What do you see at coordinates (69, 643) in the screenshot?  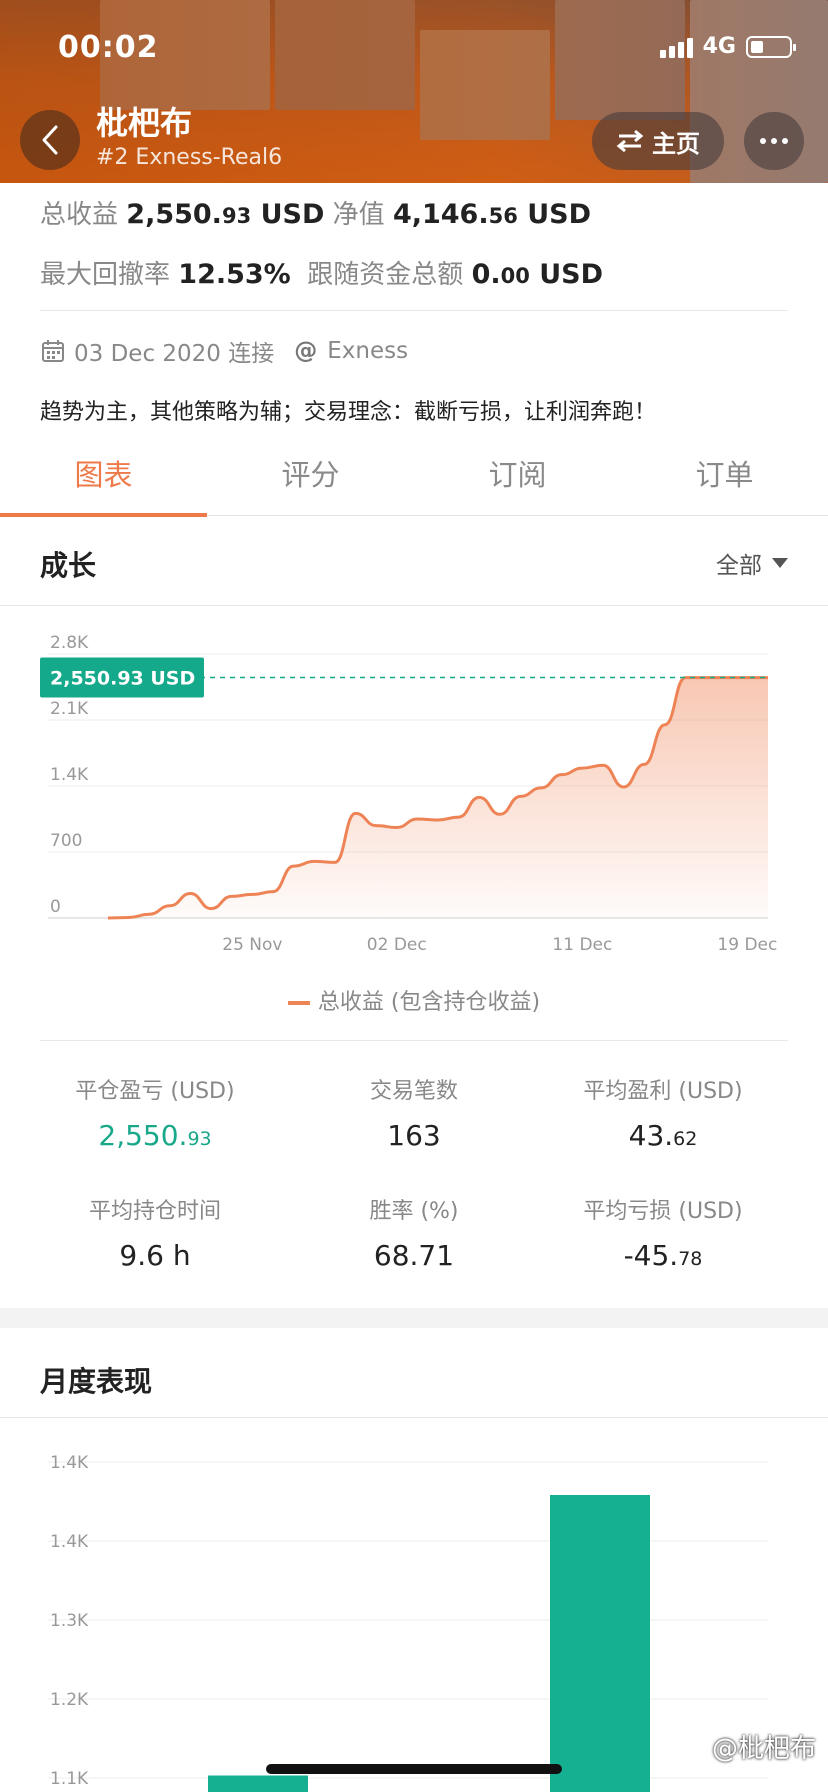 I see `y-tick-label: 2.8K` at bounding box center [69, 643].